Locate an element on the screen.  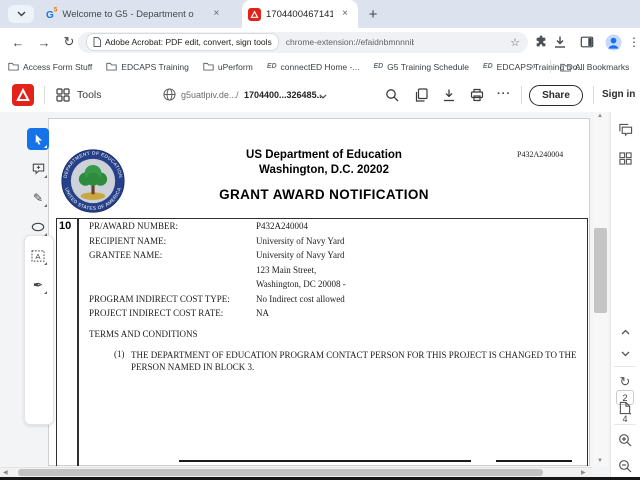
downloads-icon is located at coordinates (560, 42).